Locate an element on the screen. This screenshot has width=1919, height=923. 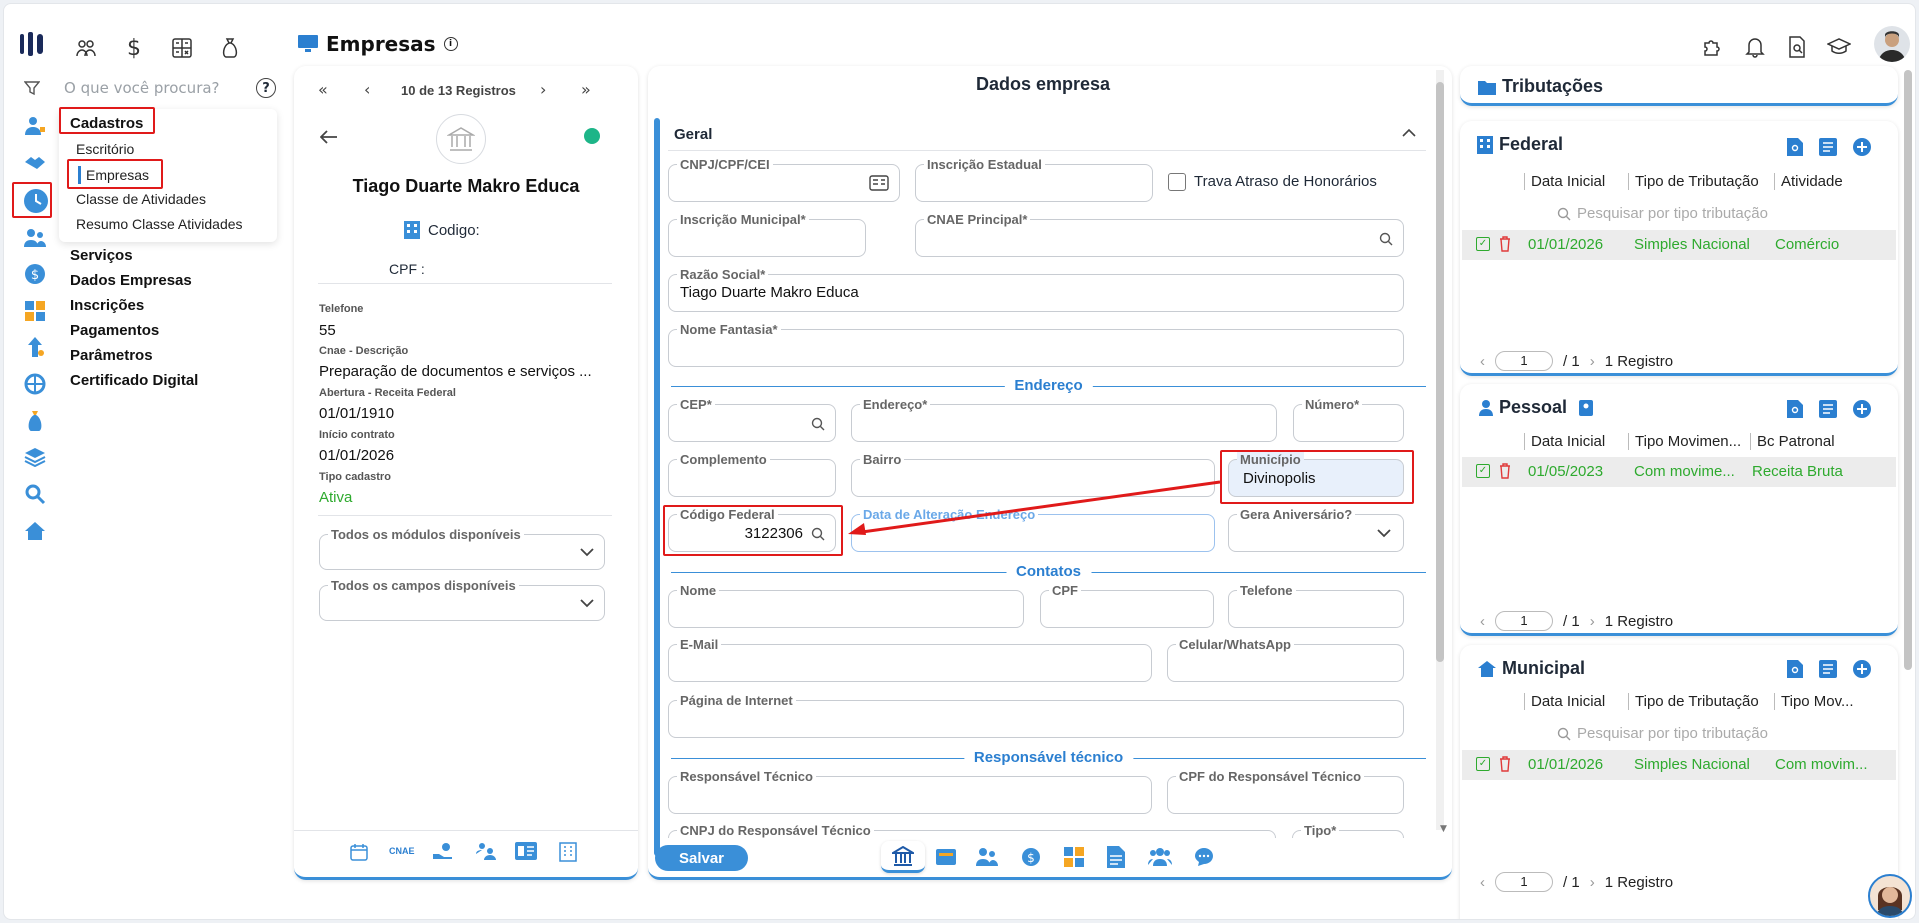
help-icon: ? is located at coordinates (266, 88).